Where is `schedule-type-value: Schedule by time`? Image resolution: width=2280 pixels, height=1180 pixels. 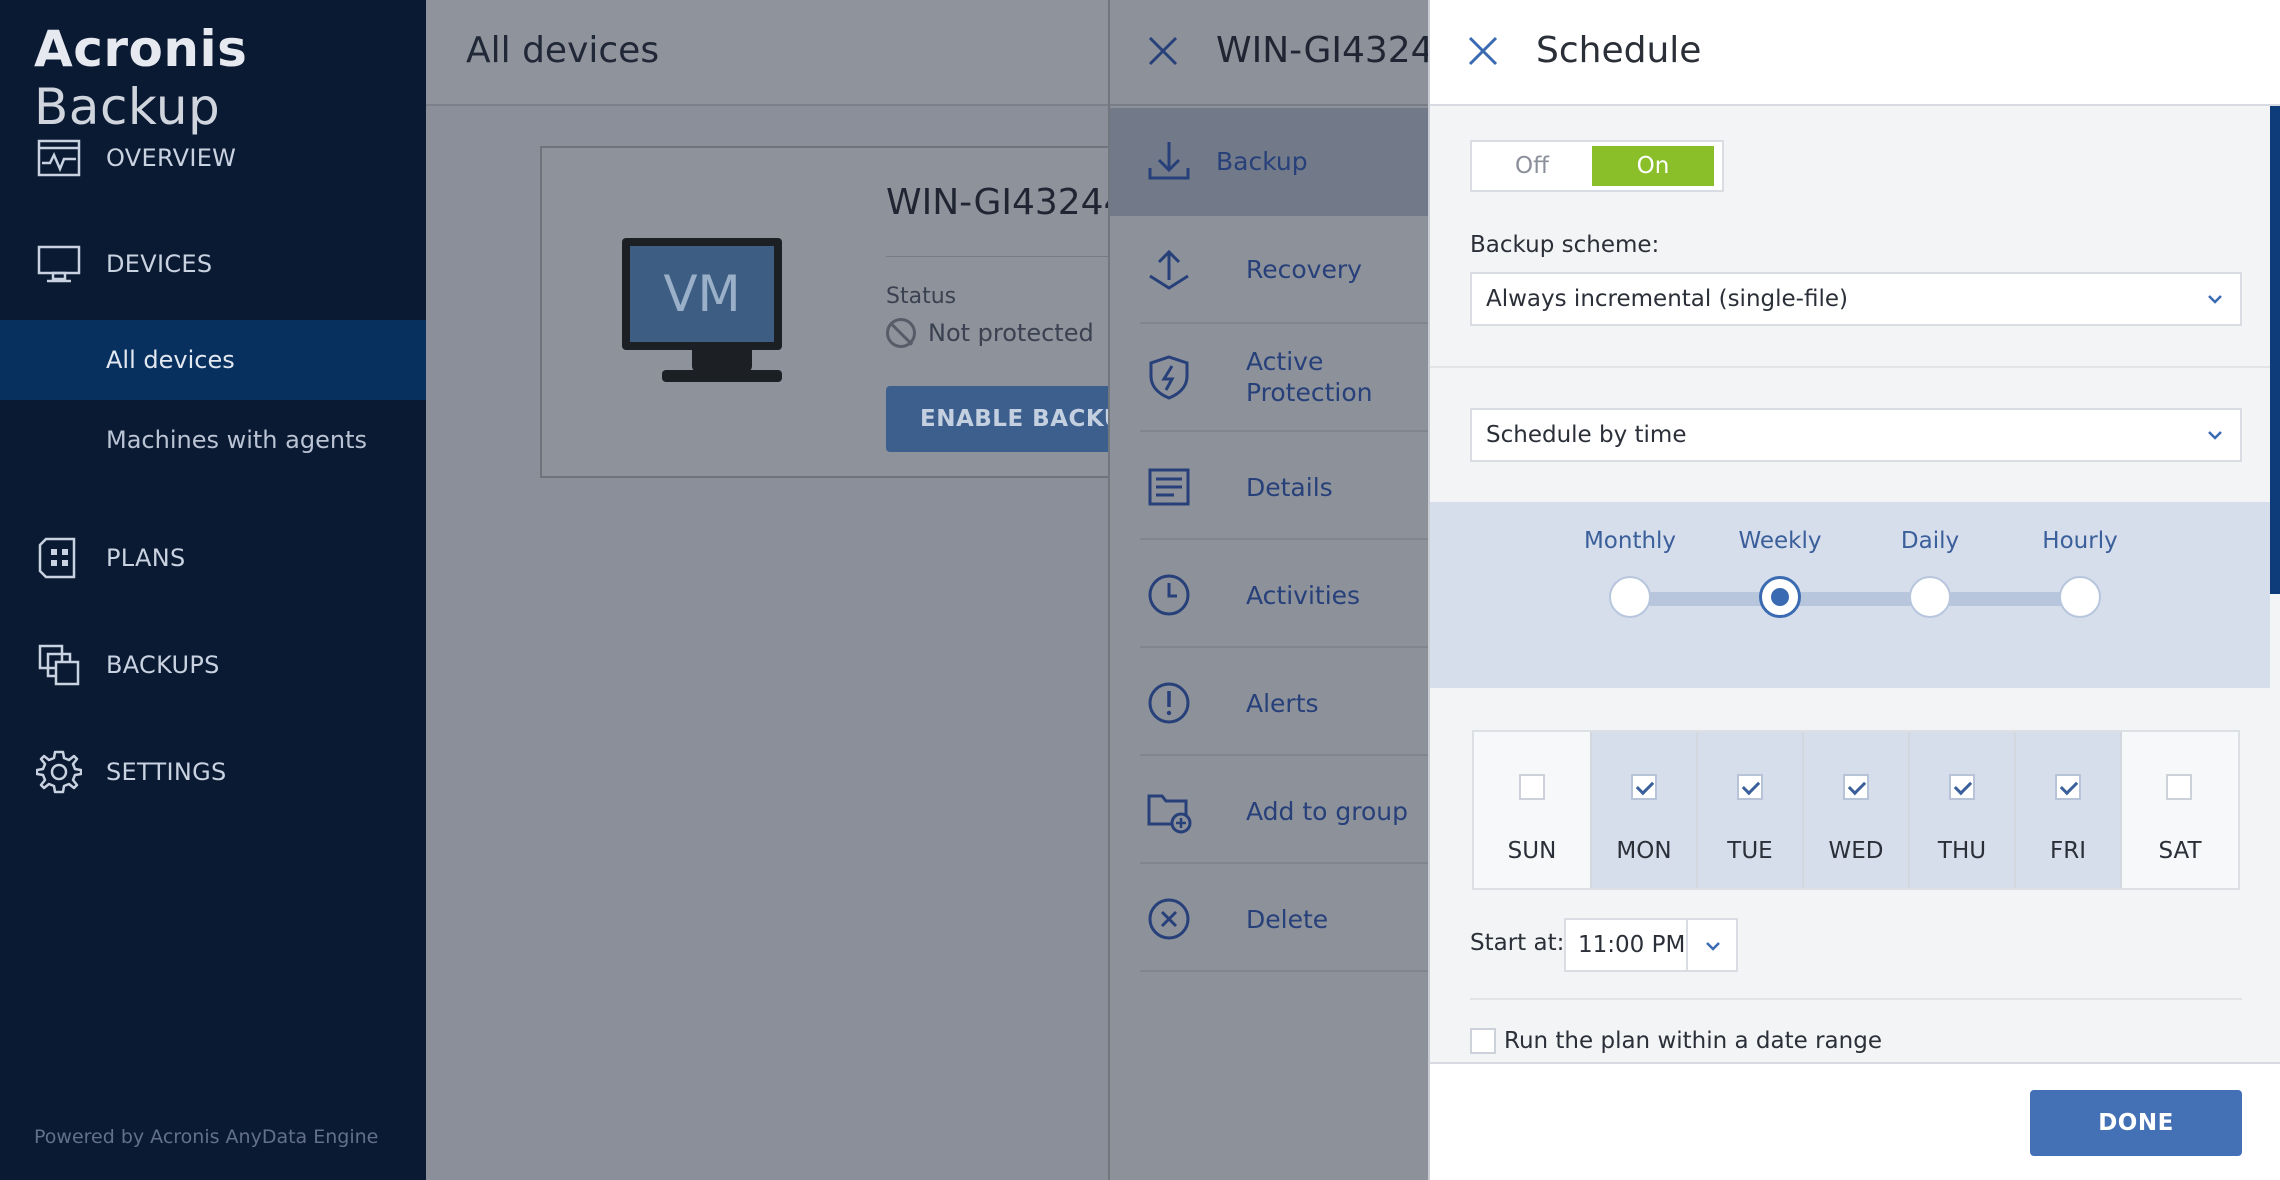 schedule-type-value: Schedule by time is located at coordinates (1586, 435).